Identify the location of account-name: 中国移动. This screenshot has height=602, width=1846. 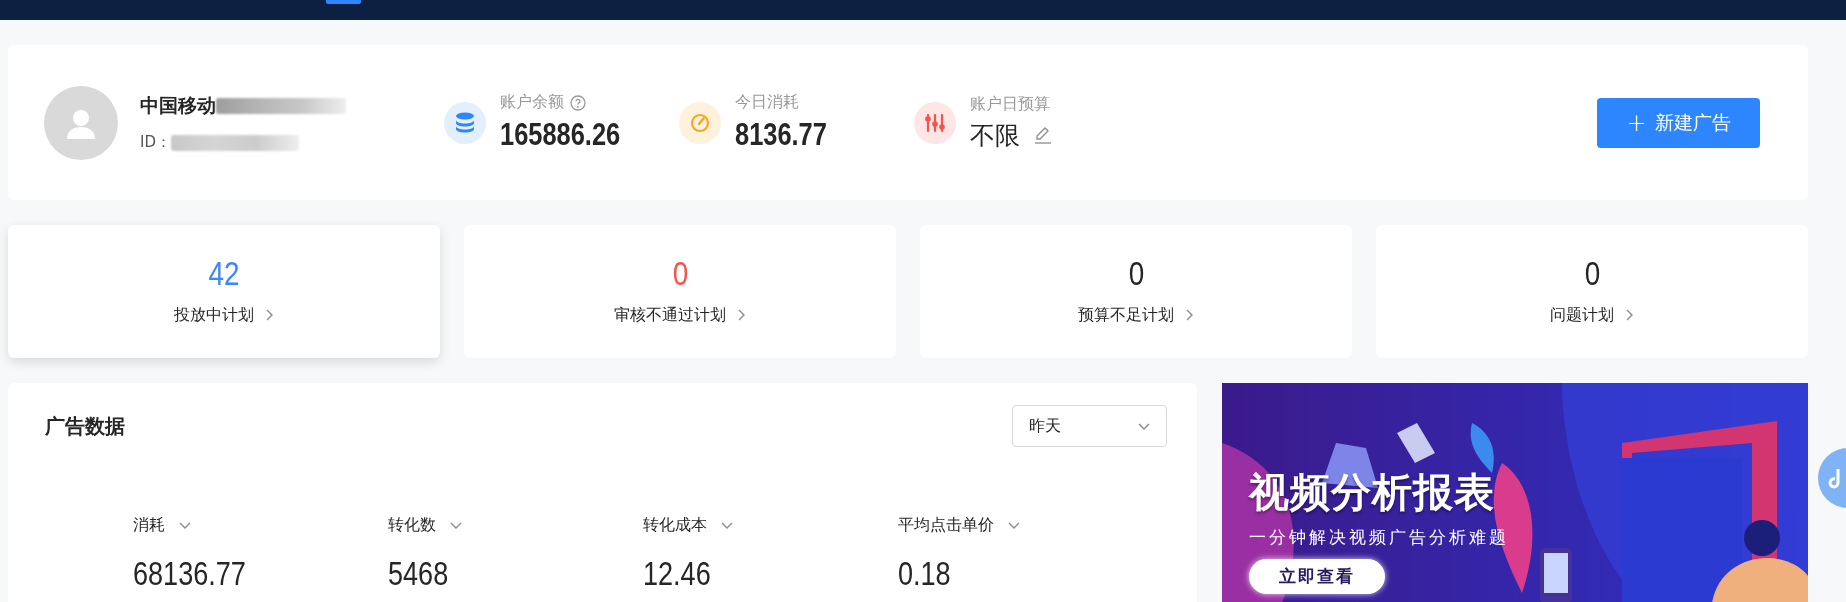
(178, 105).